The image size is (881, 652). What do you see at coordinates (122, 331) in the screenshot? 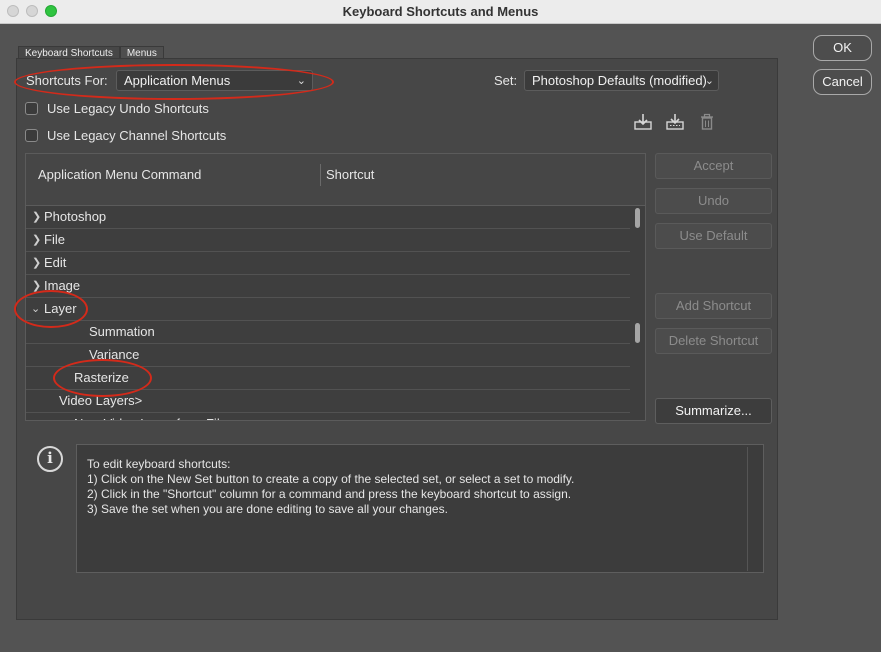
I see `list-item-label: Summation` at bounding box center [122, 331].